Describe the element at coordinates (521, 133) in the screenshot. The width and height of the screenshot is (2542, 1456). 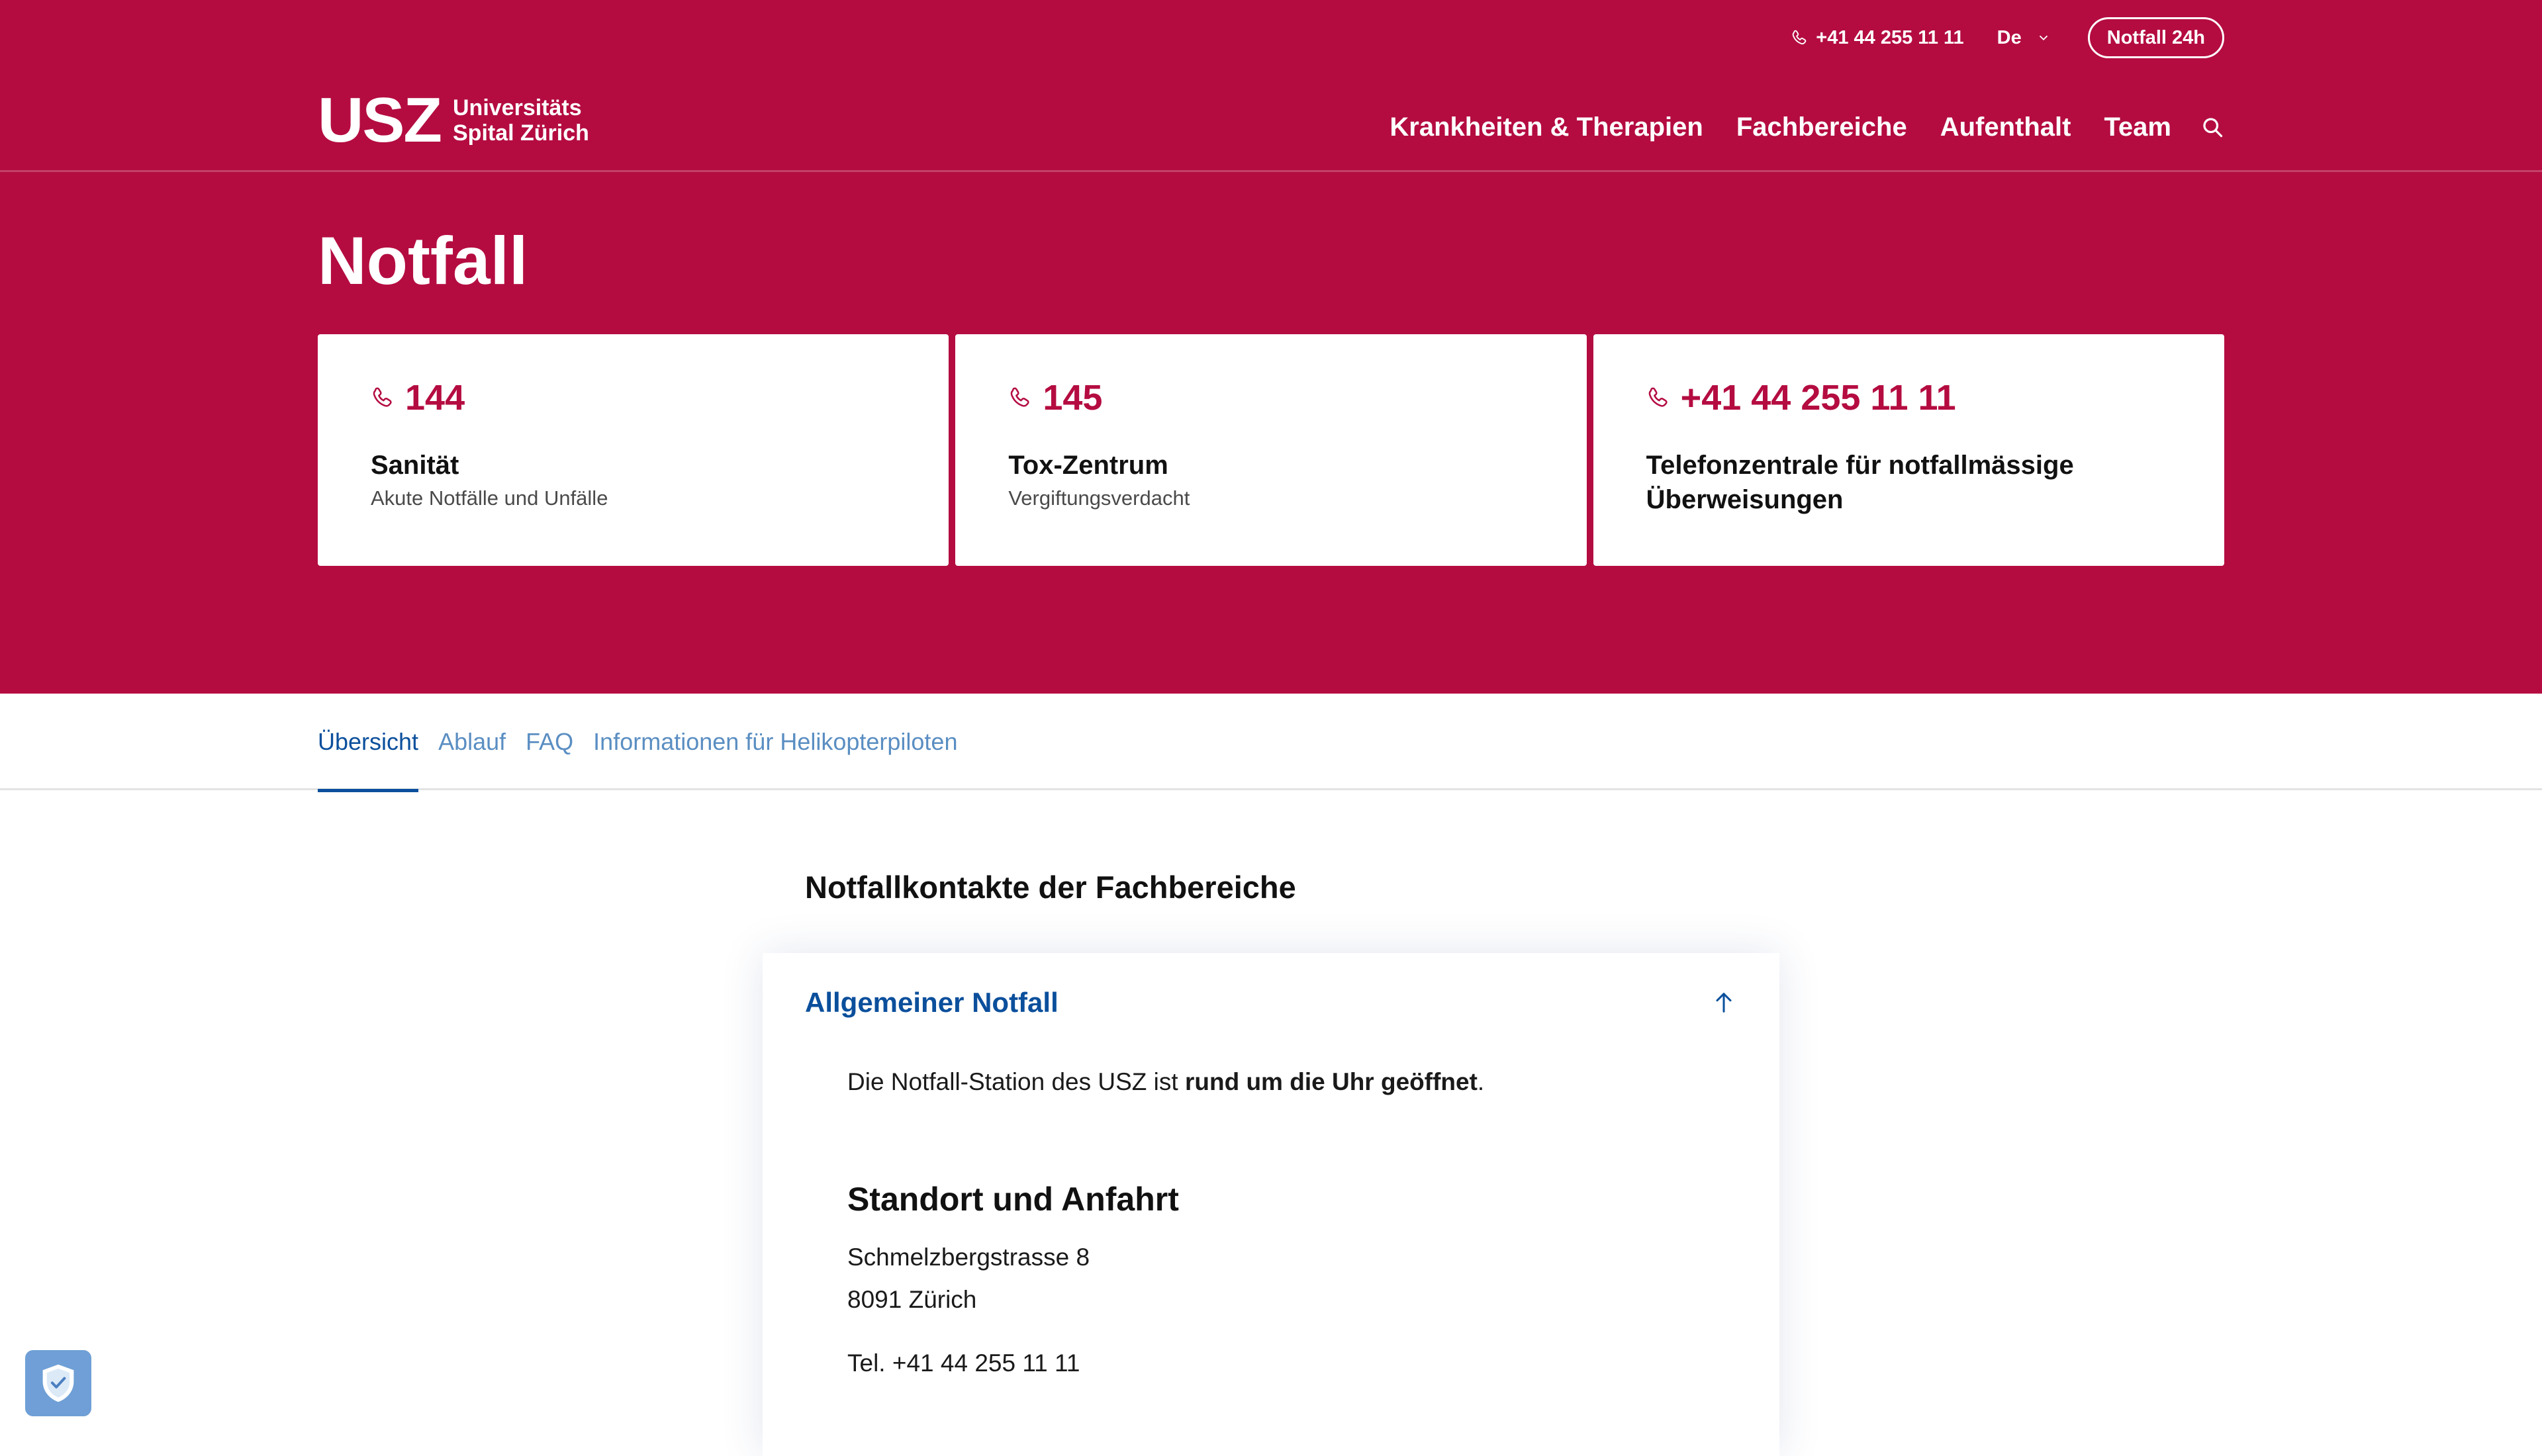
I see `logo-line-2: Spital Zürich` at that location.